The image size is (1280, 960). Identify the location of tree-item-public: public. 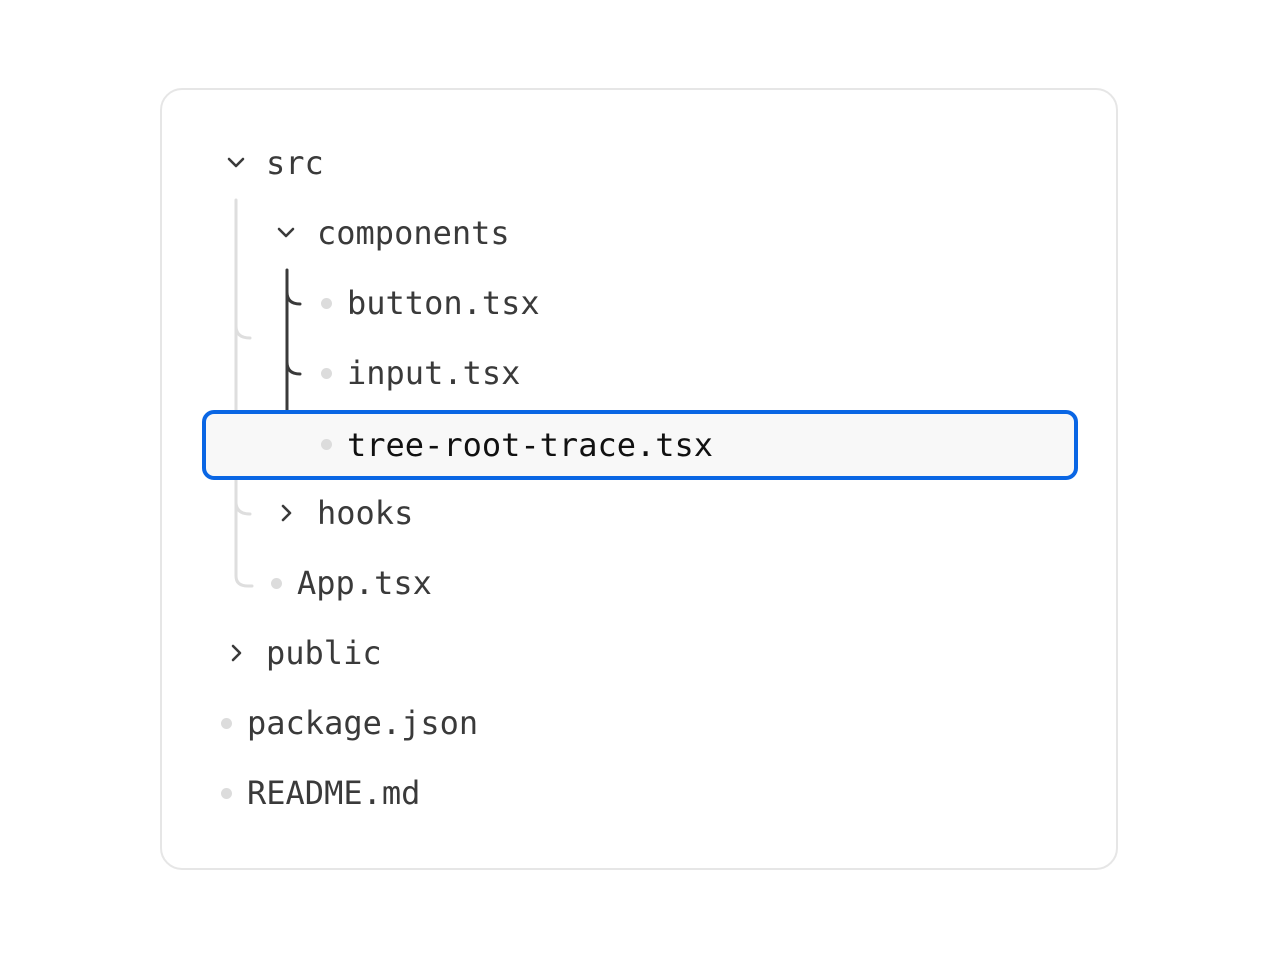
(302, 653).